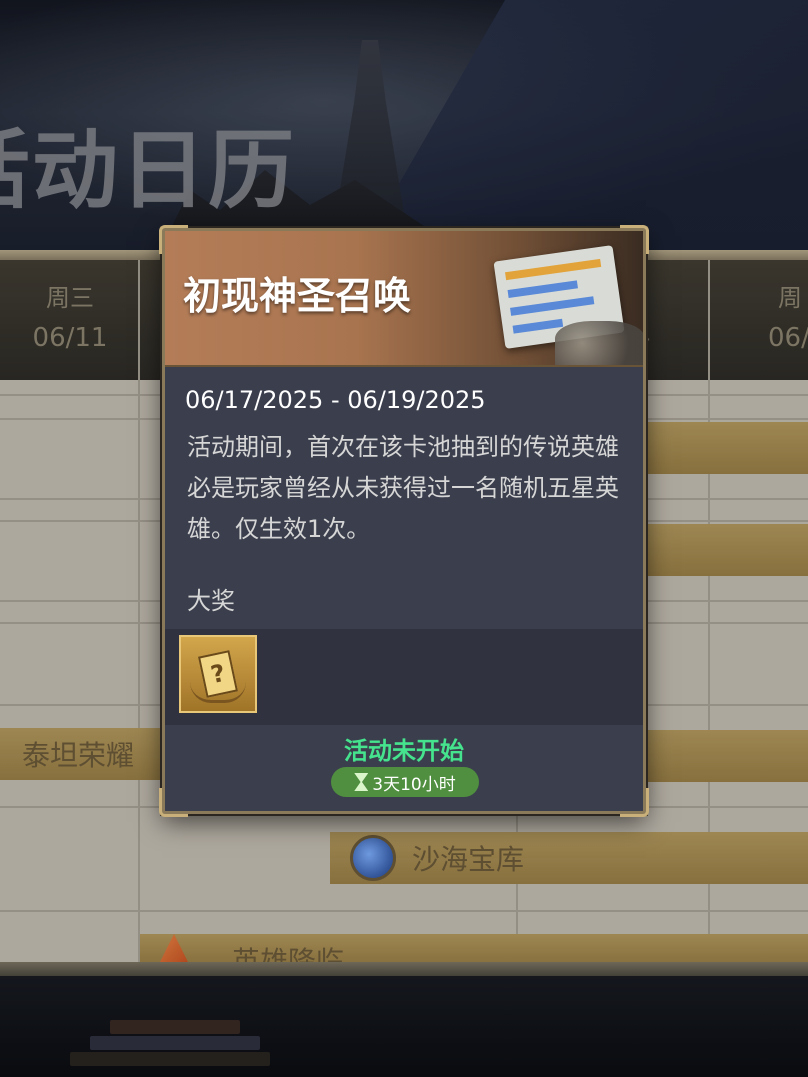 The image size is (808, 1077). I want to click on prize-label: 大奖, so click(211, 601).